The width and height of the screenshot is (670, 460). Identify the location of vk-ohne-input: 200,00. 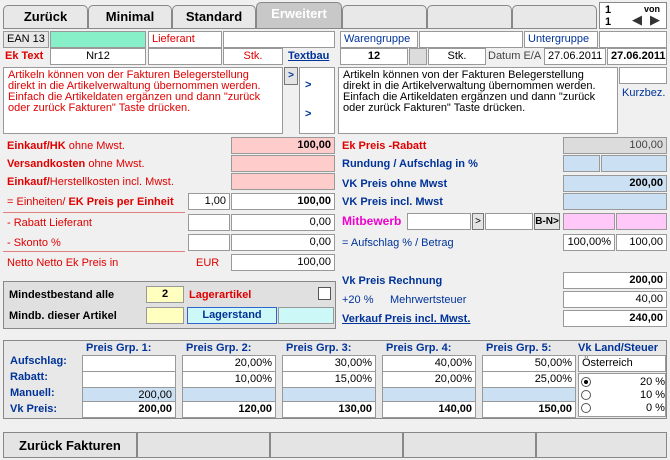
(615, 183).